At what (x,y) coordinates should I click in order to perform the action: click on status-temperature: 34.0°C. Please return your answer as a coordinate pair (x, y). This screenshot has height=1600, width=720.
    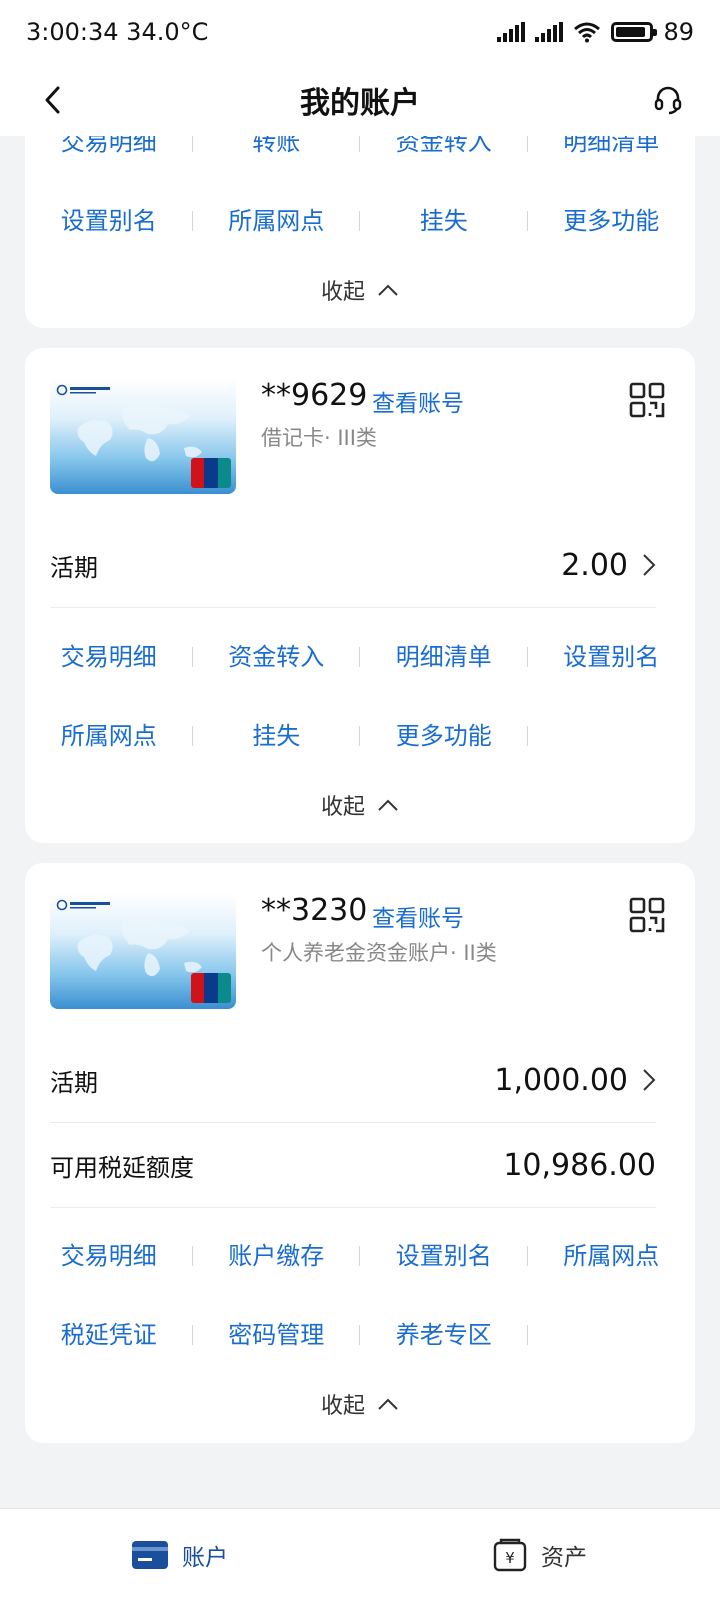
    Looking at the image, I should click on (167, 32).